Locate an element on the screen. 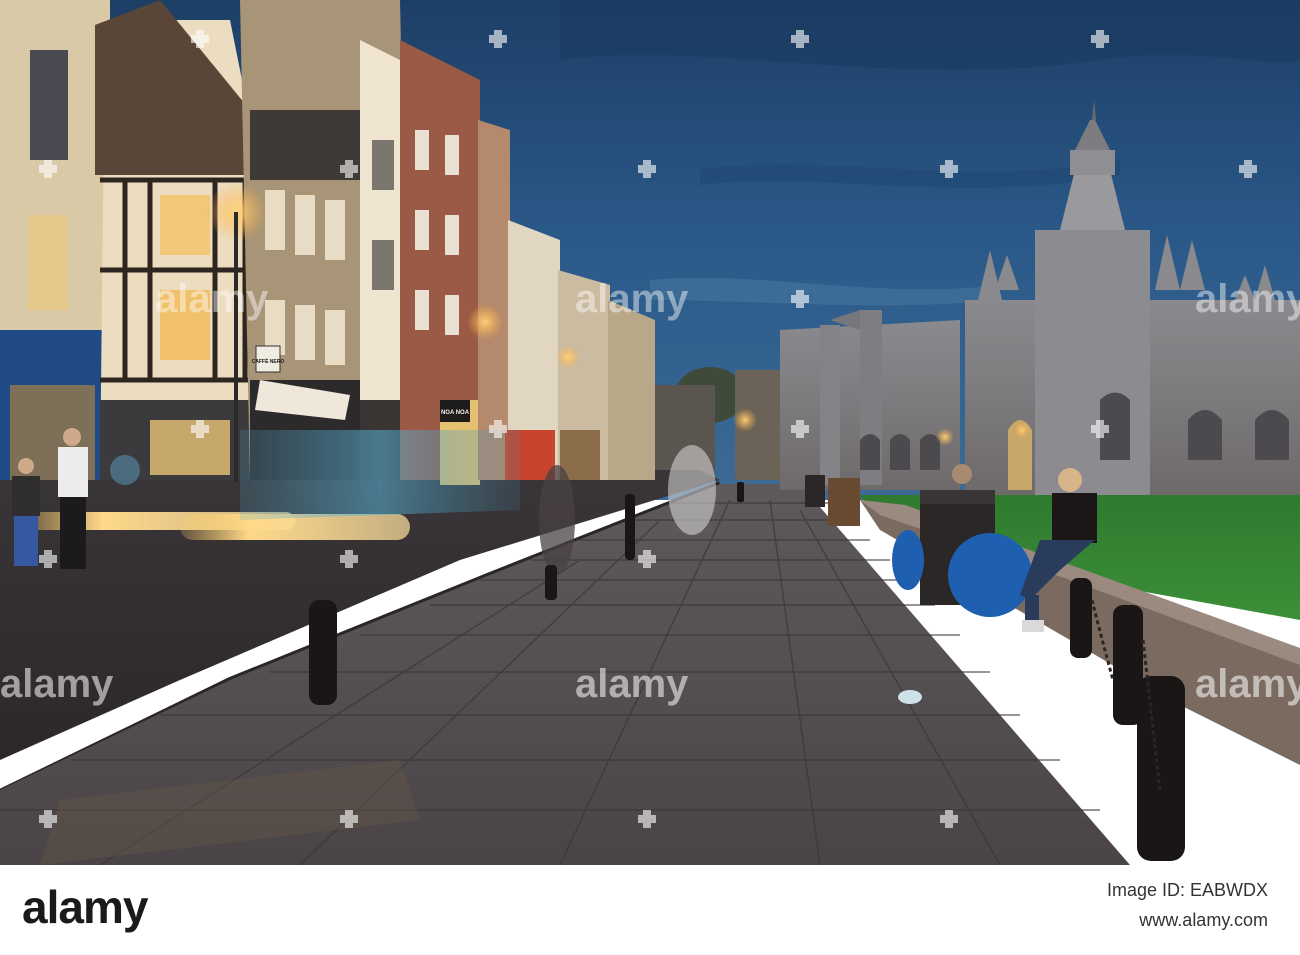  site-url-label: www.alamy.com is located at coordinates (1203, 920).